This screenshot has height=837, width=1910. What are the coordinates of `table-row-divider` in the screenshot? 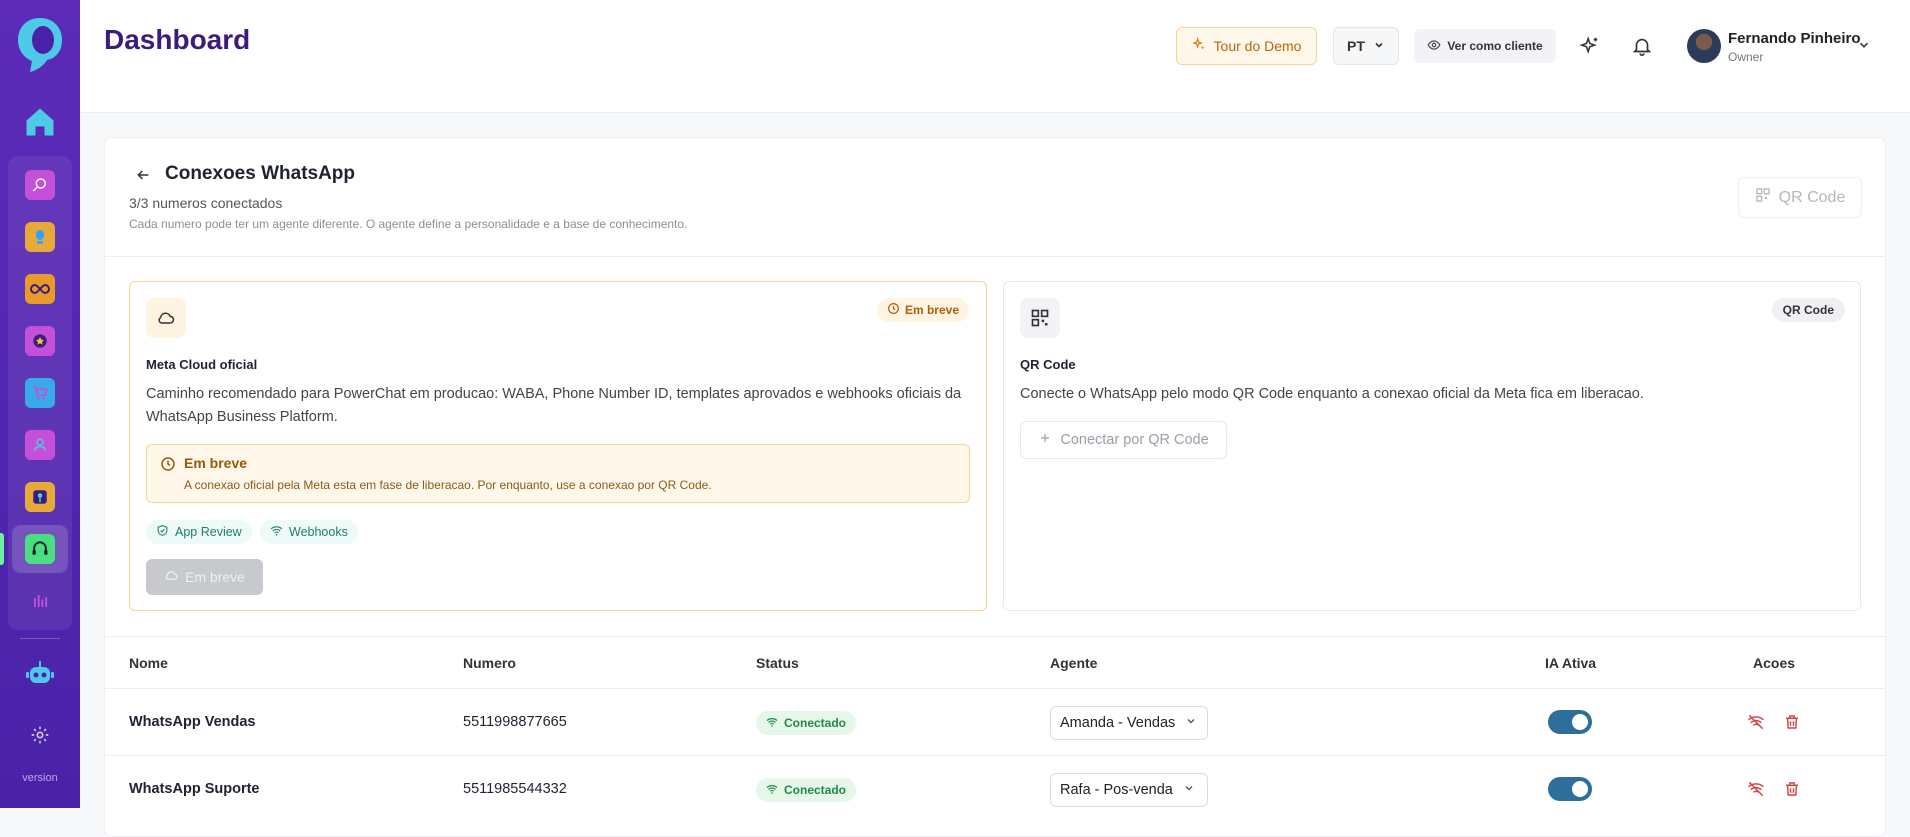 It's located at (995, 755).